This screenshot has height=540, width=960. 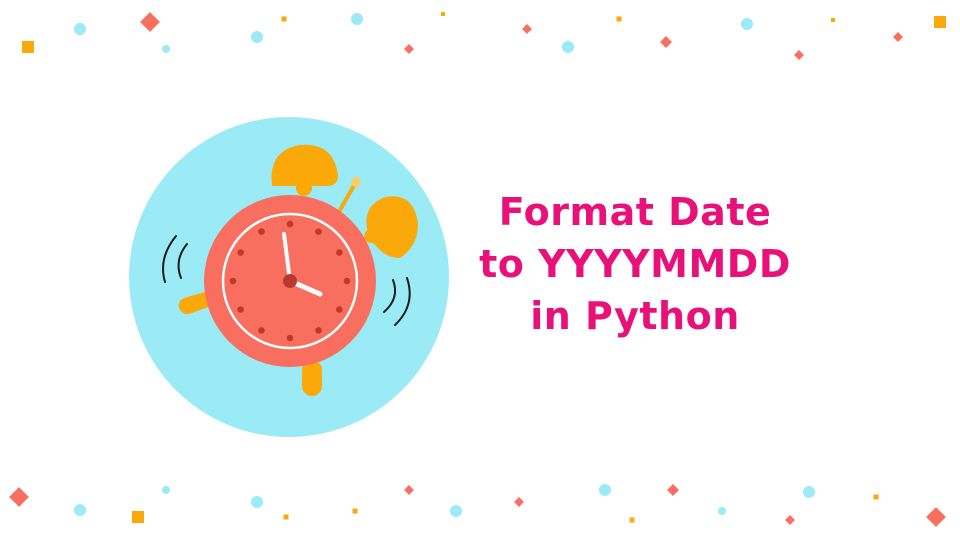 I want to click on title-line-3: in Python, so click(x=635, y=316).